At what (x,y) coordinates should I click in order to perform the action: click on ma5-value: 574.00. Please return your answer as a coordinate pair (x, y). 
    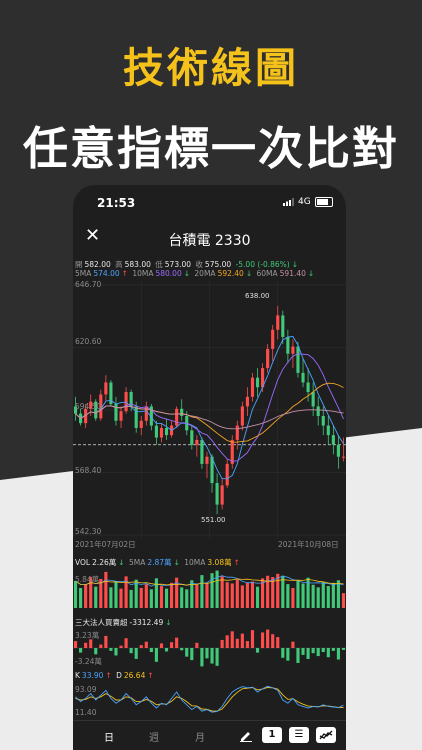
    Looking at the image, I should click on (106, 273).